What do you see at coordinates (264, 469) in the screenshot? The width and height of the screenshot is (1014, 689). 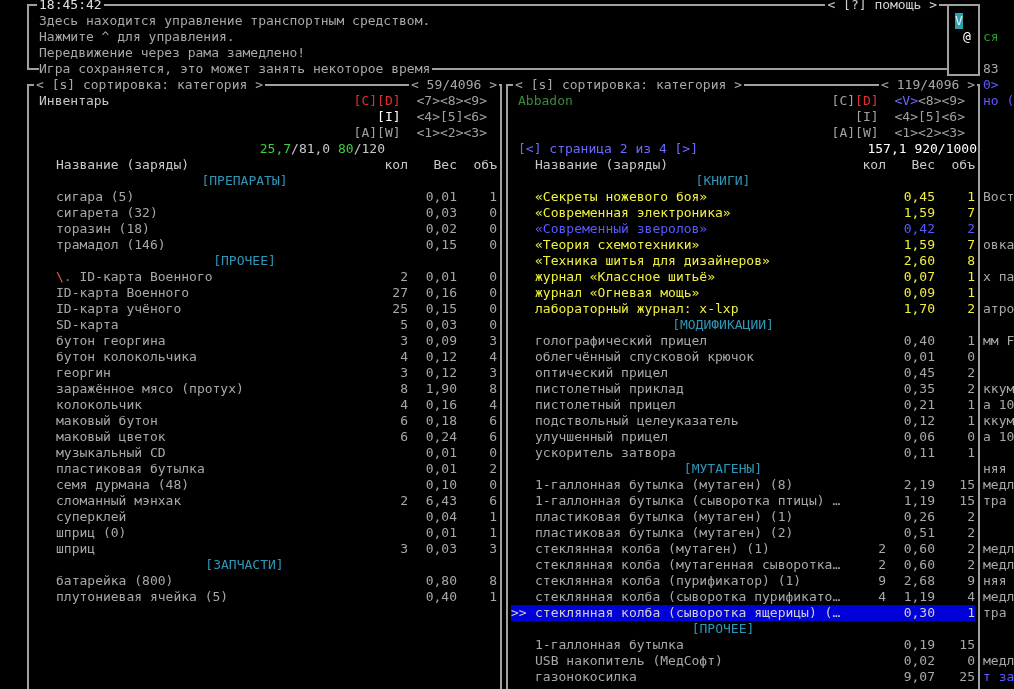 I see `item-row: пластиковая бутылка 0,01 2` at bounding box center [264, 469].